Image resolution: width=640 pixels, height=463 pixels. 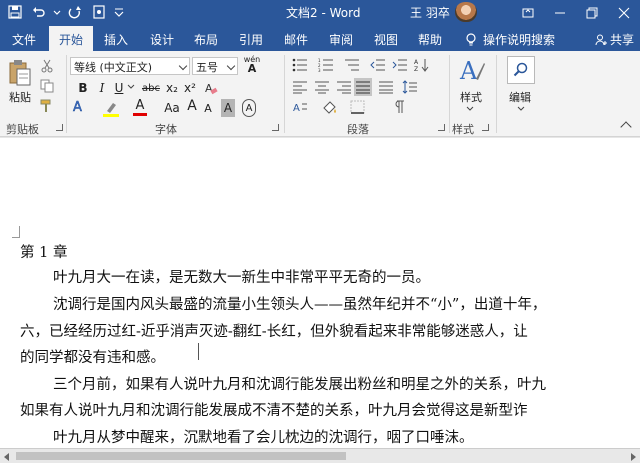 I want to click on quick-access-toolbar, so click(x=65, y=12).